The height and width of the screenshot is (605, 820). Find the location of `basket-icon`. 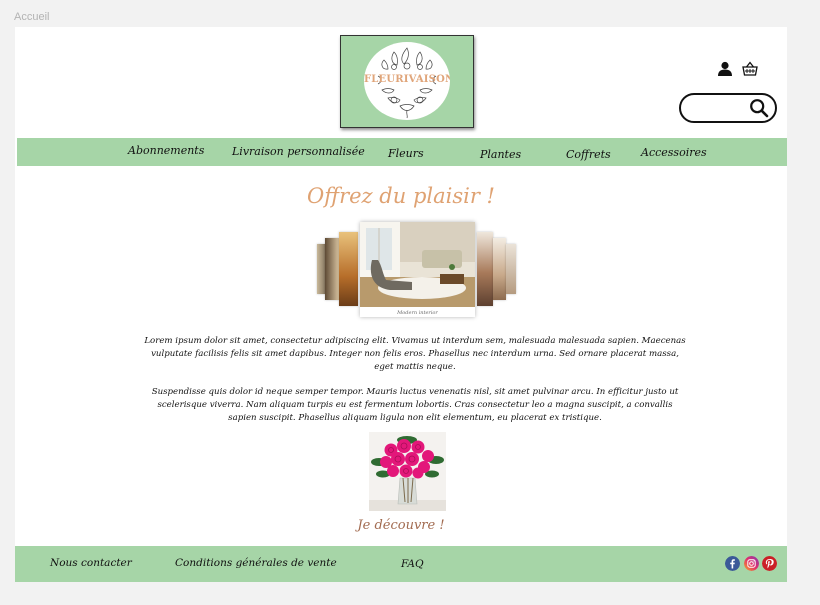

basket-icon is located at coordinates (750, 69).